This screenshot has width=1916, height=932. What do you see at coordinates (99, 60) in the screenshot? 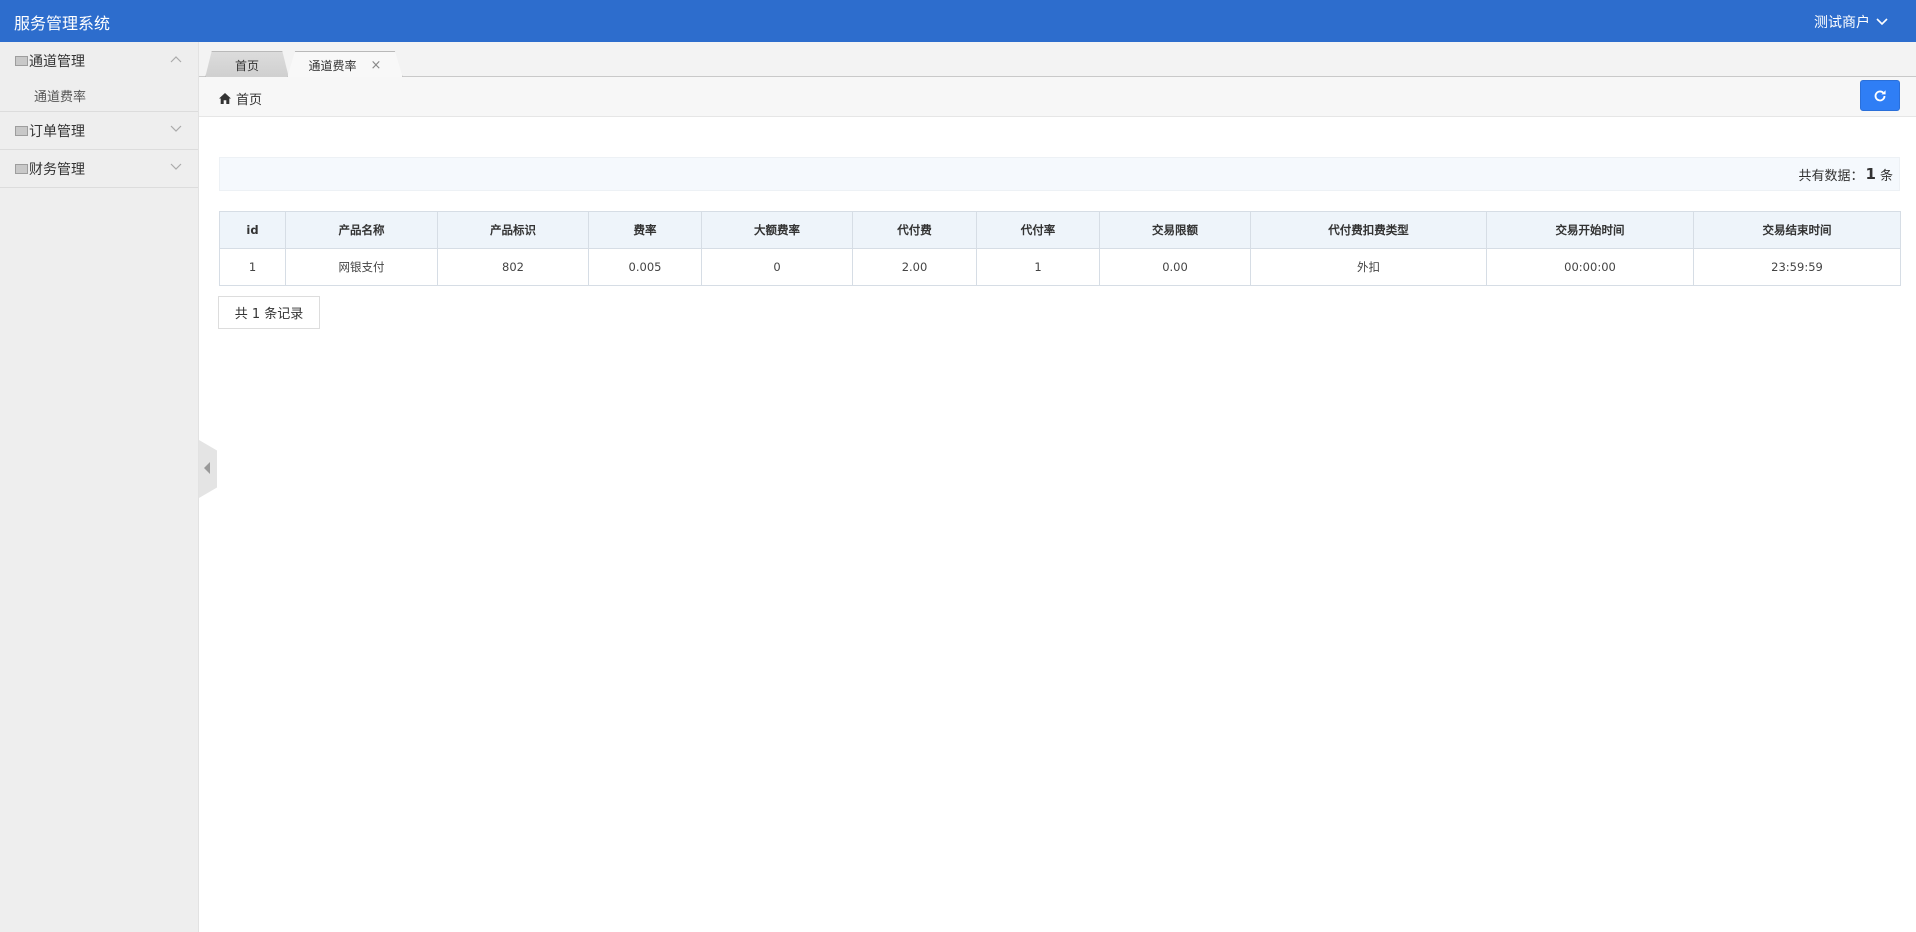
I see `sidebar-item-channel-management: 通道管理` at bounding box center [99, 60].